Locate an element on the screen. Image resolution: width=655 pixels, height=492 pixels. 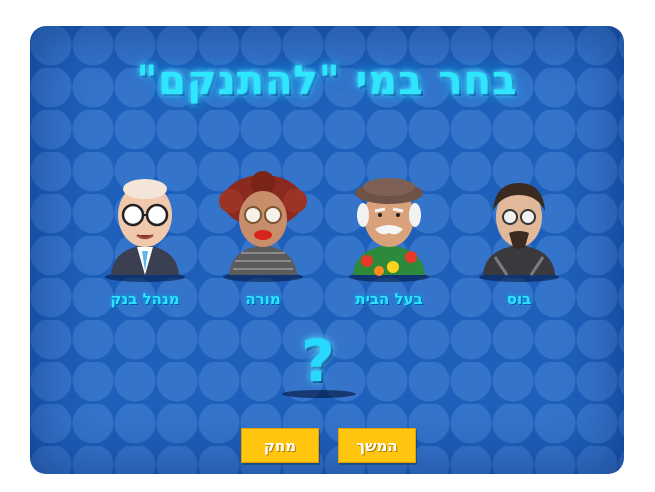
character-bank-manager is located at coordinates (145, 227).